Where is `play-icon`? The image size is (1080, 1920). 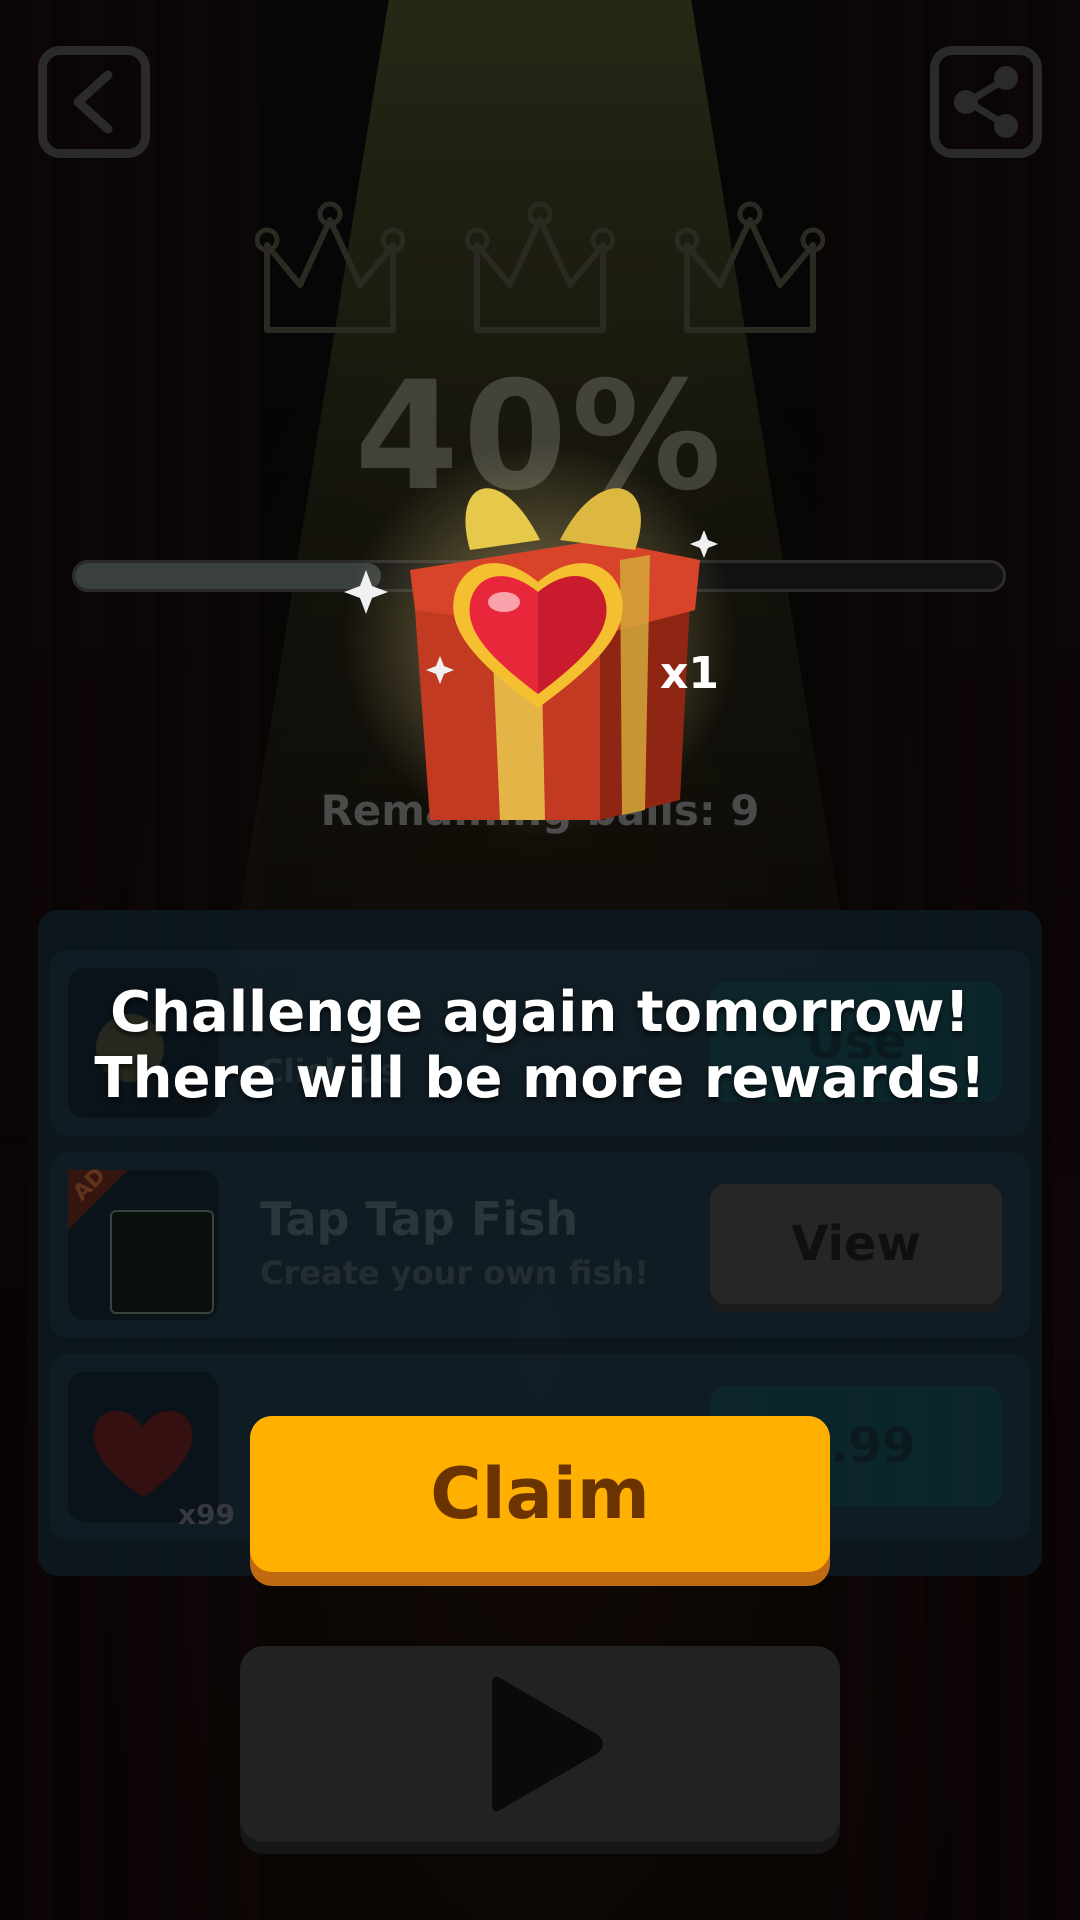 play-icon is located at coordinates (547, 1744).